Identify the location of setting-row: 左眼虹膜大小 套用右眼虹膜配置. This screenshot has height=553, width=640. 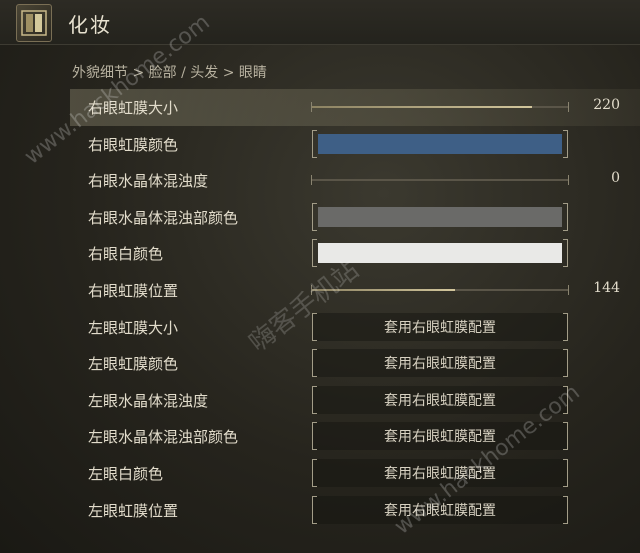
(355, 327).